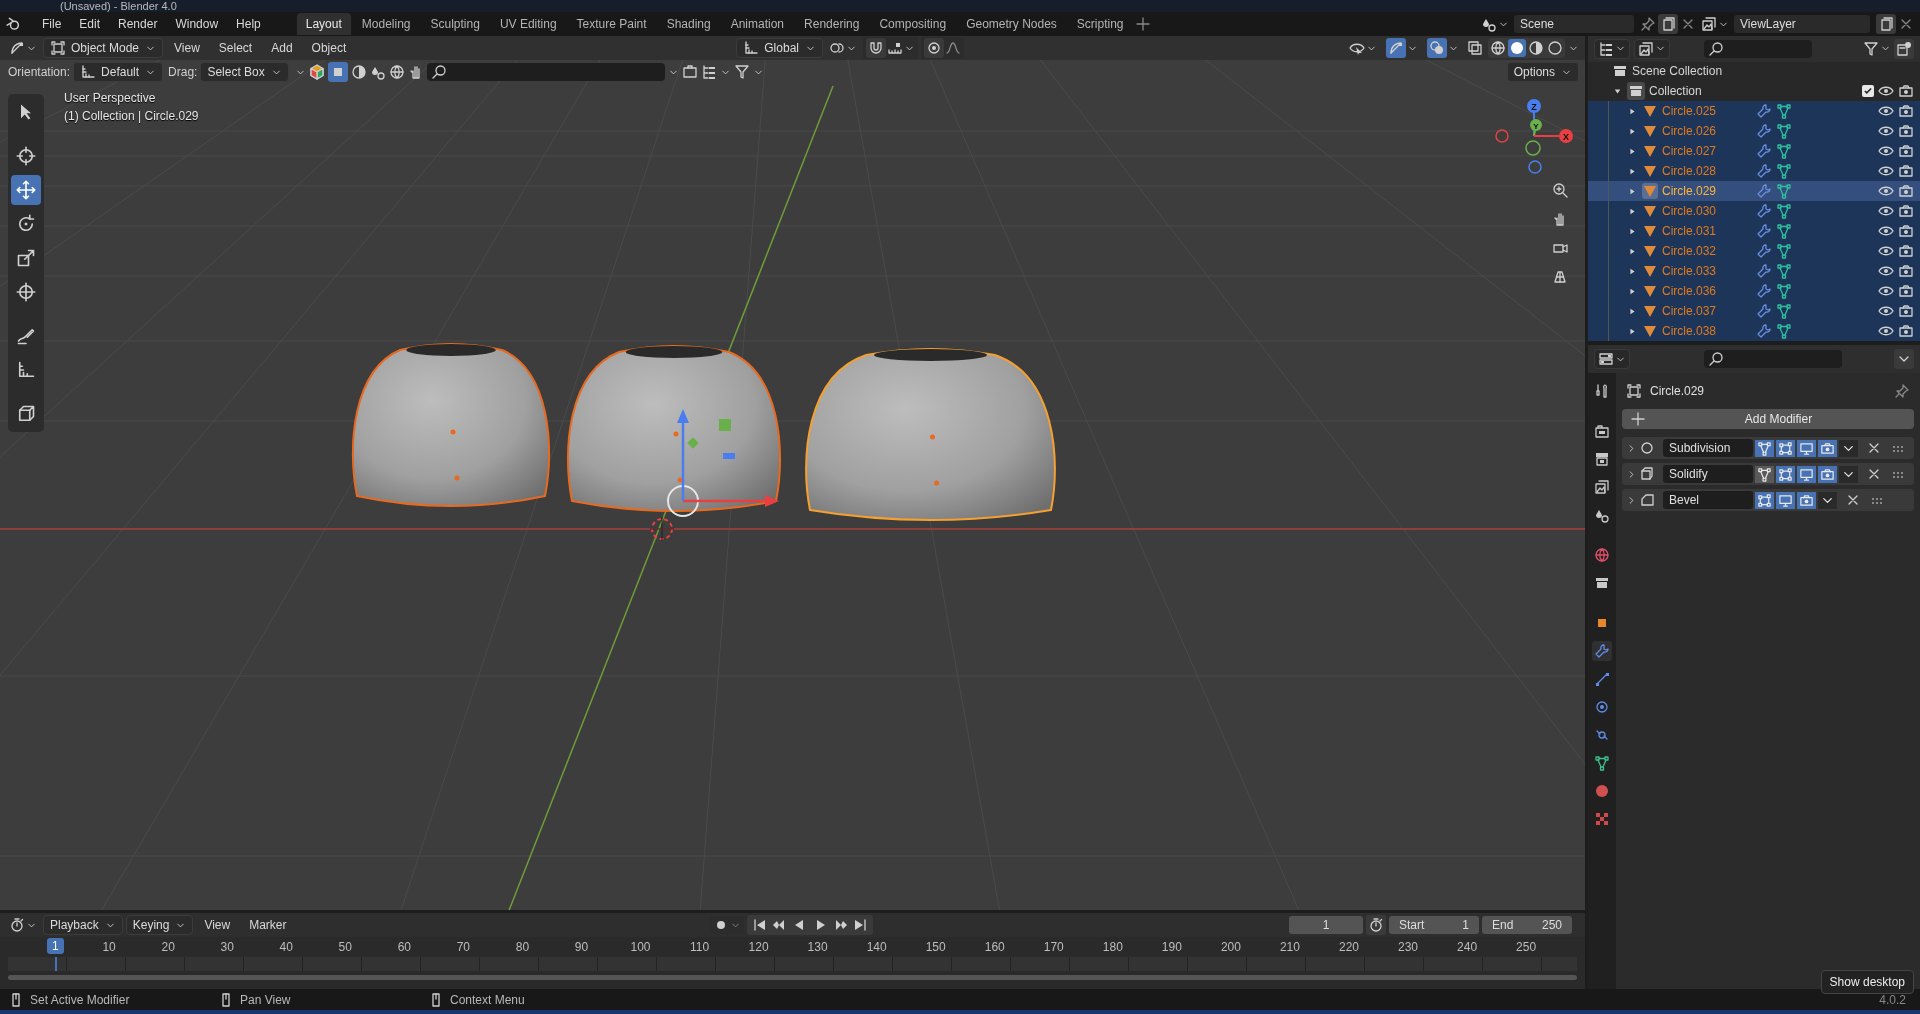 This screenshot has height=1014, width=1920. What do you see at coordinates (90, 24) in the screenshot?
I see `menu-item: Edit` at bounding box center [90, 24].